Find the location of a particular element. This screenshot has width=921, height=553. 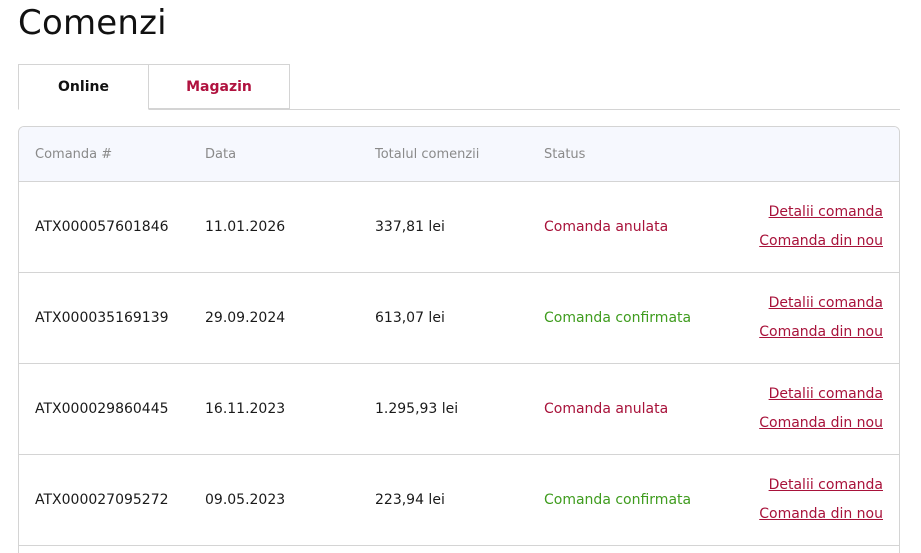

page-title: Comenzi is located at coordinates (92, 23).